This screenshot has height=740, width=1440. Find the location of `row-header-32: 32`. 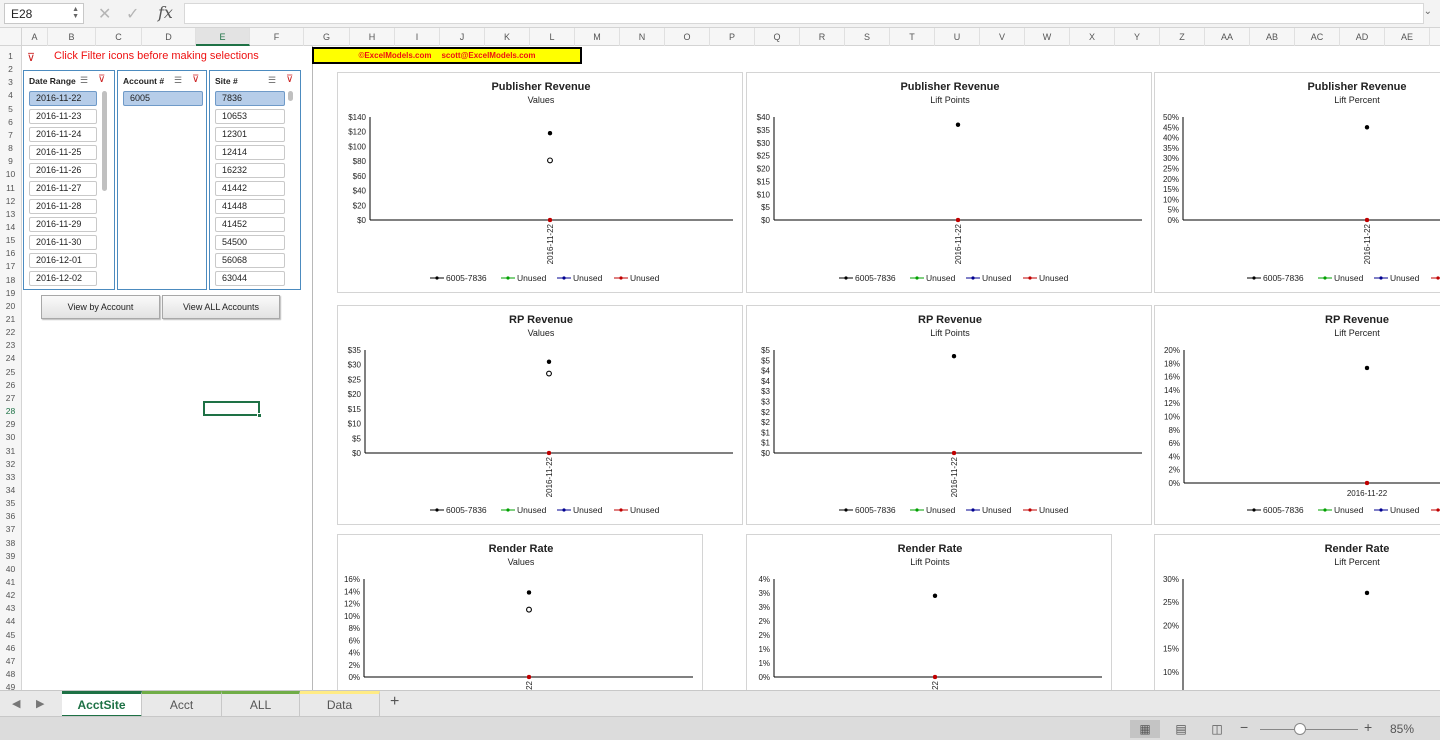

row-header-32: 32 is located at coordinates (10, 464).